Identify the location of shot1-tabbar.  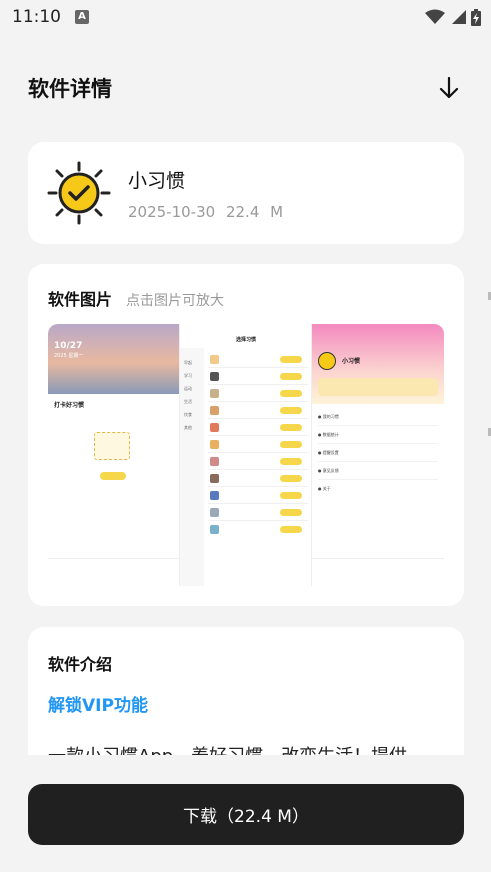
(113, 572).